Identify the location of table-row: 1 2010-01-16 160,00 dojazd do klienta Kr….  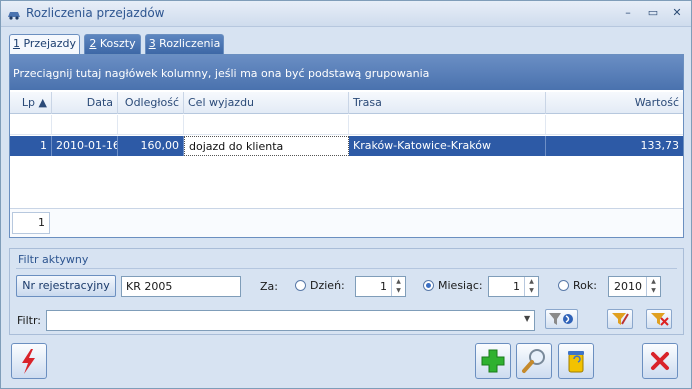
(346, 146).